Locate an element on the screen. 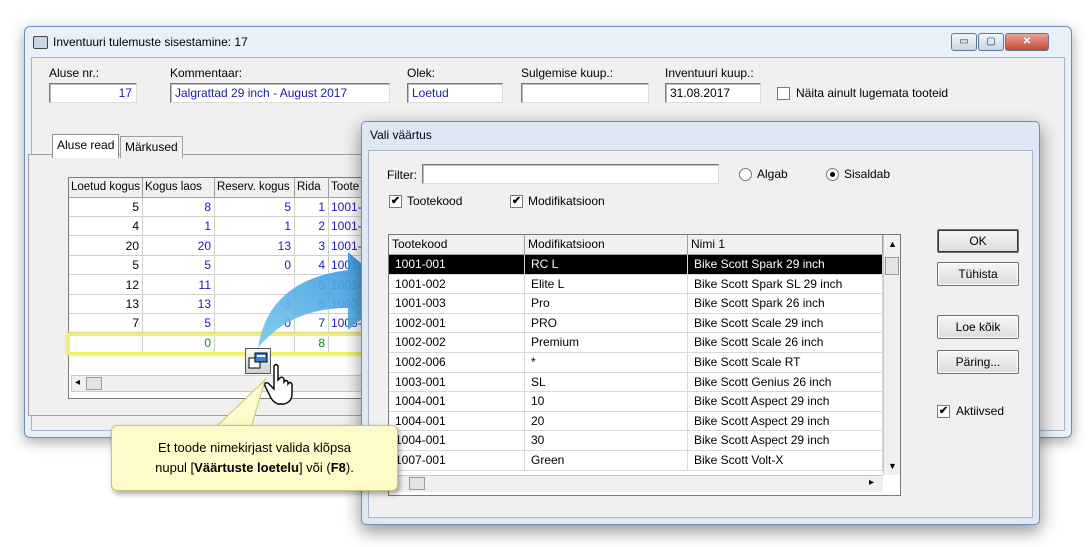 The height and width of the screenshot is (547, 1089). table-cell: 1001-001 is located at coordinates (457, 265).